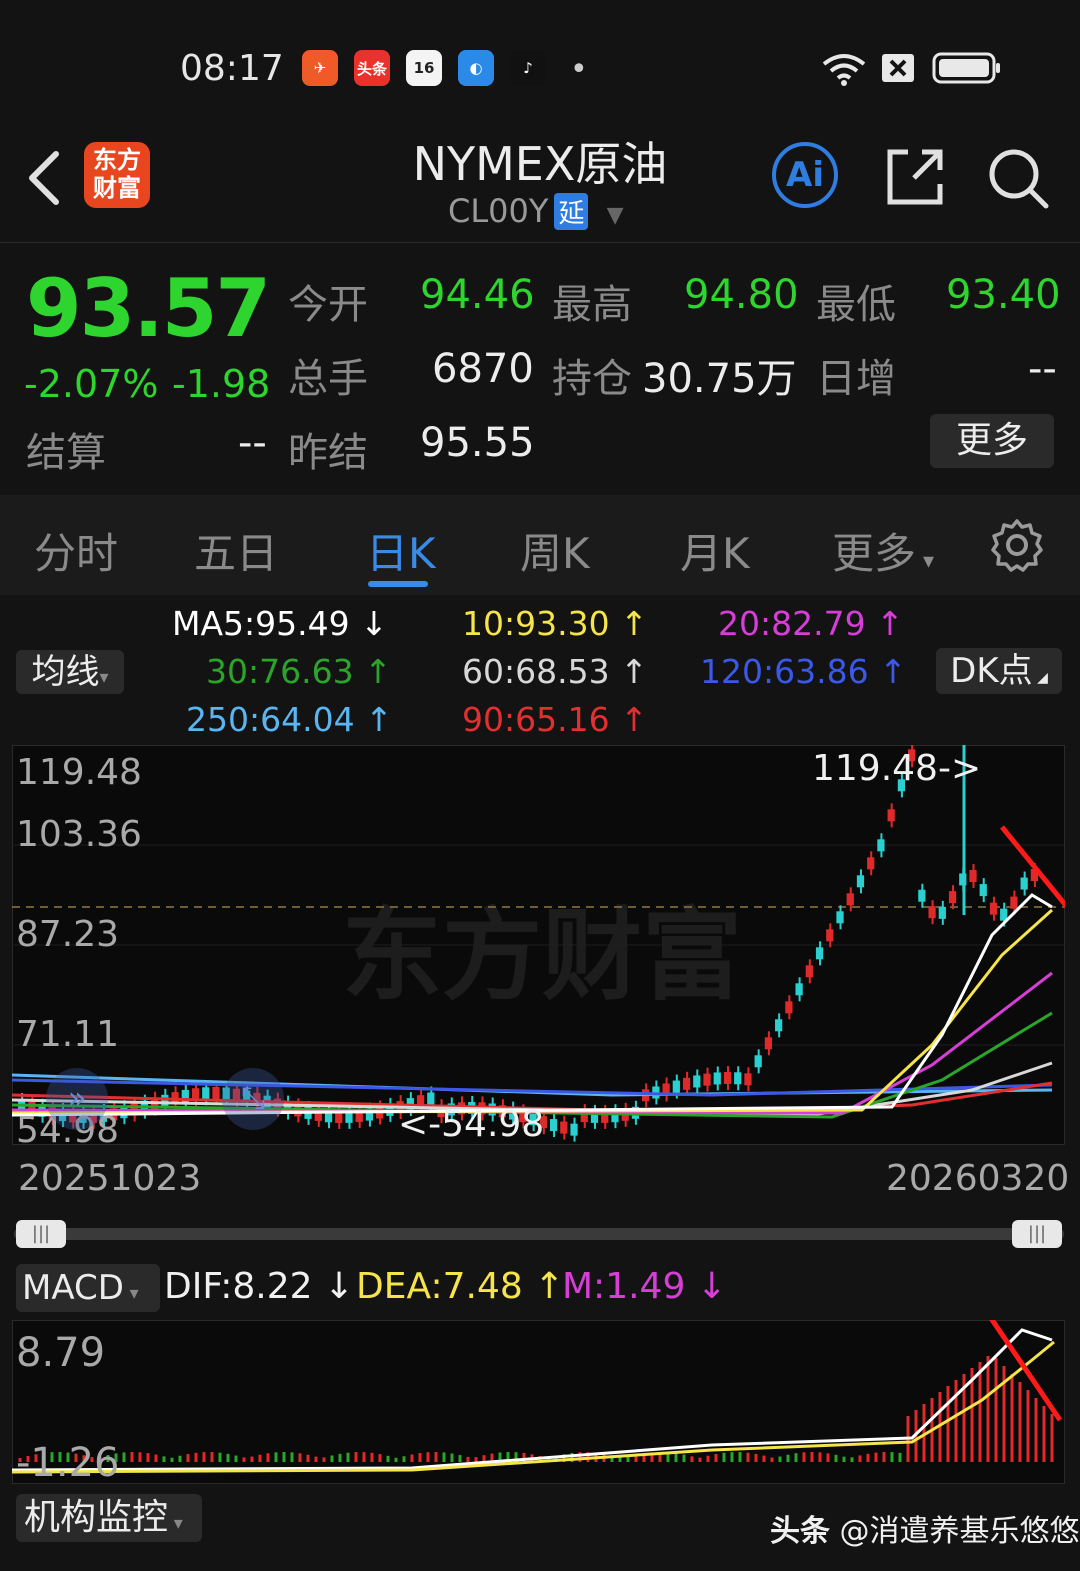  Describe the element at coordinates (270, 719) in the screenshot. I see `ma250-text: 250:64.04` at that location.